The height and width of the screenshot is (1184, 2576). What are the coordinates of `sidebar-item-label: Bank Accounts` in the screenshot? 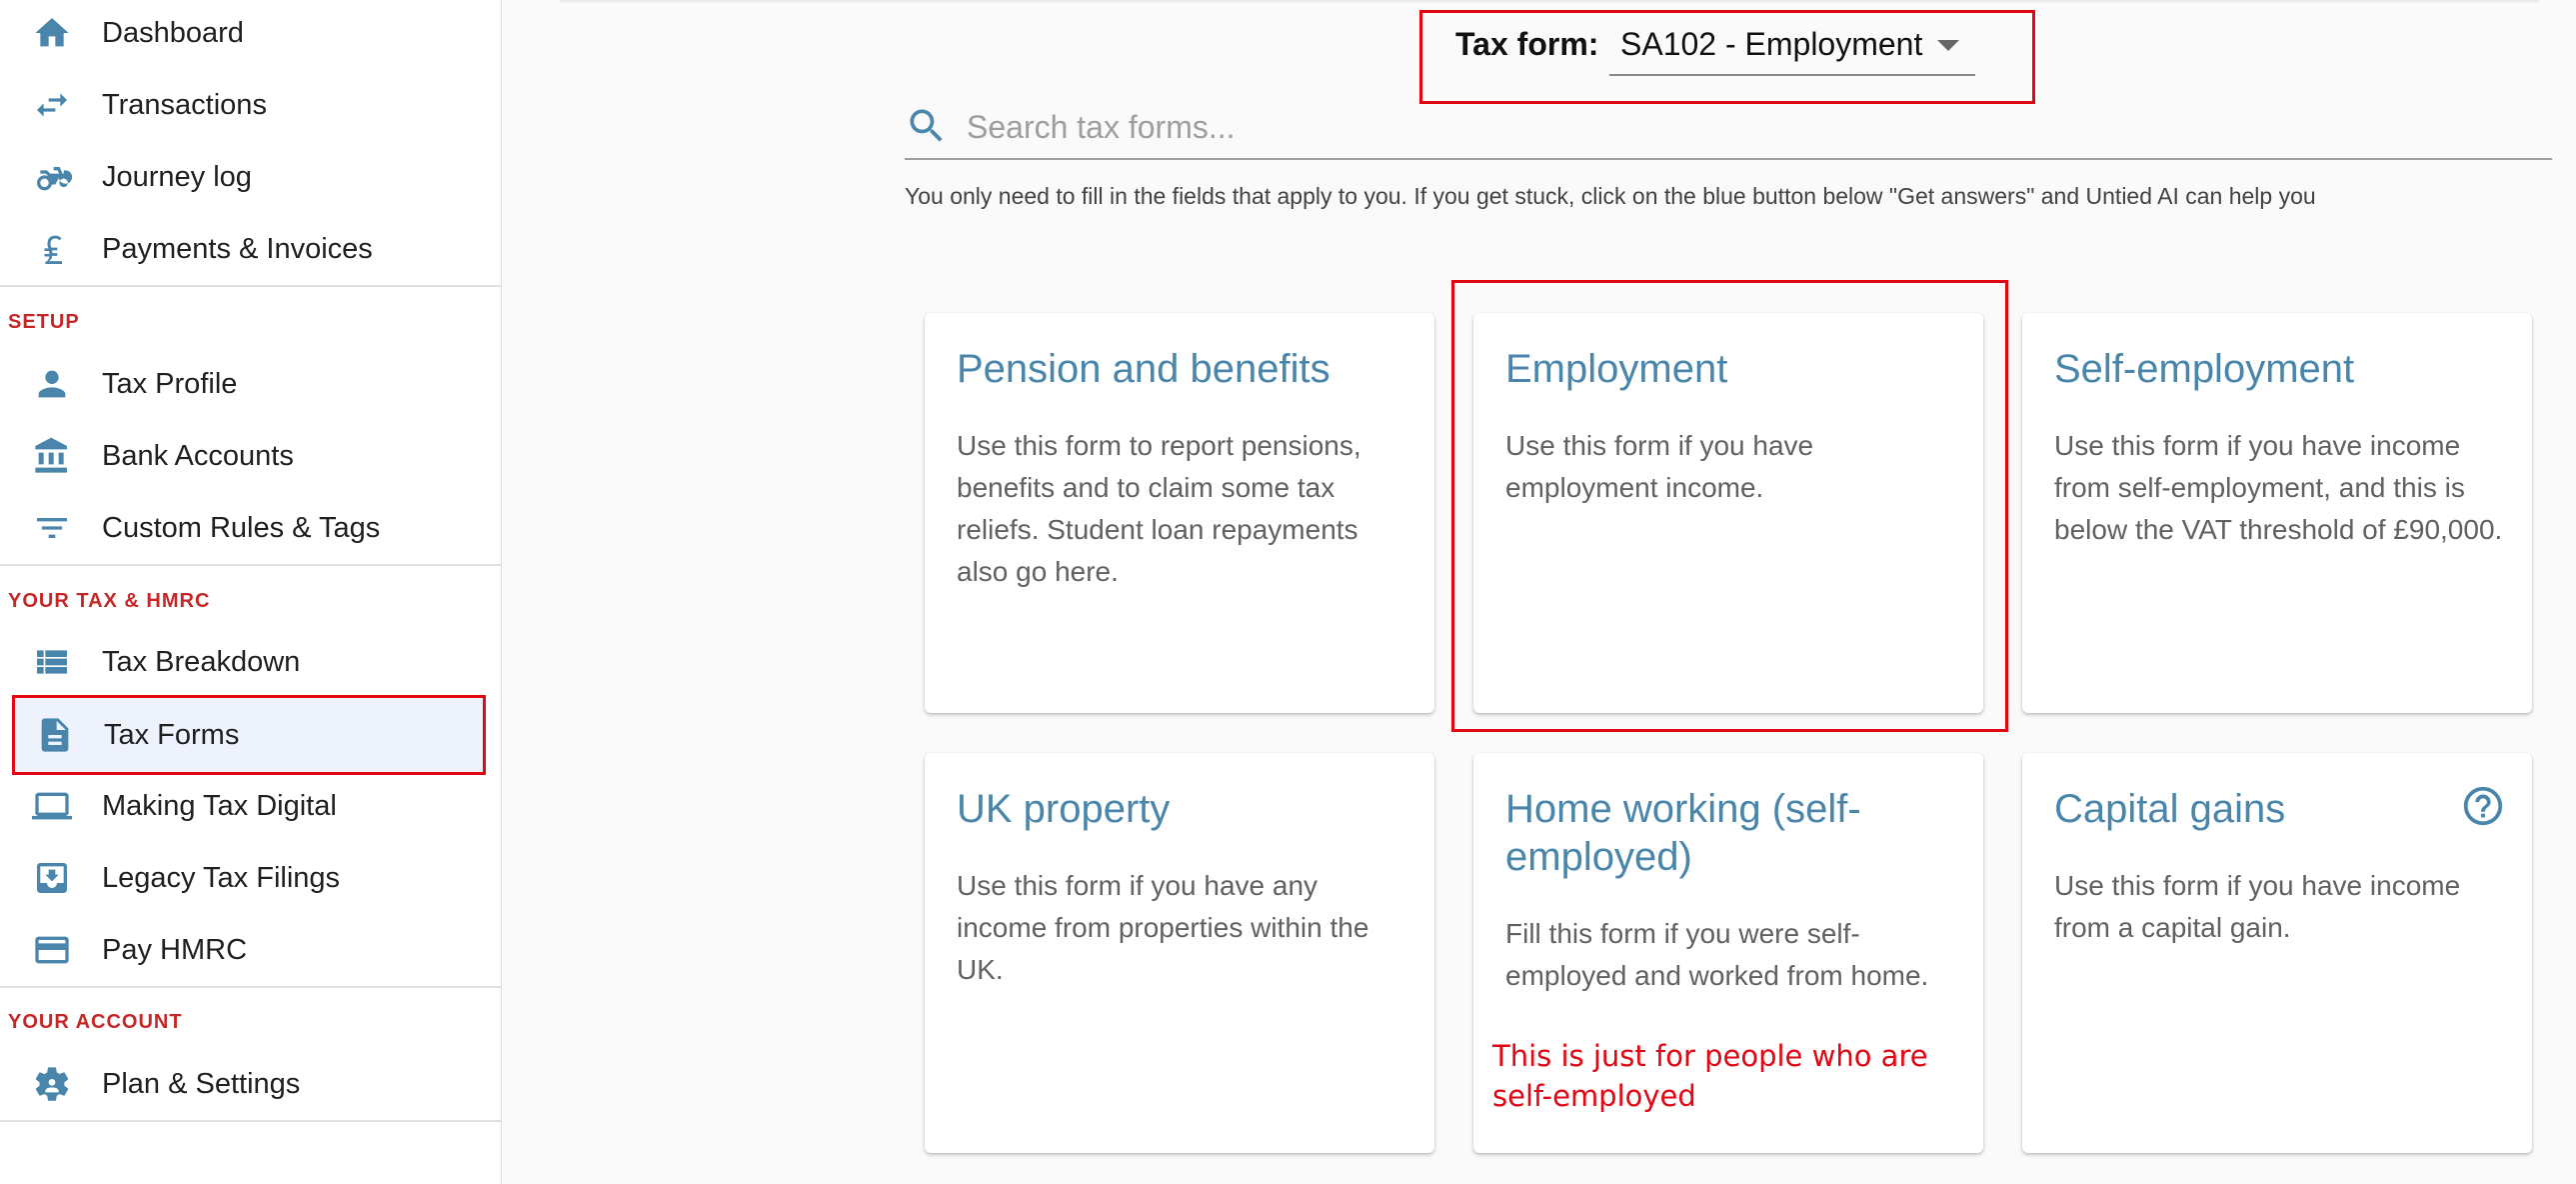 It's located at (198, 455).